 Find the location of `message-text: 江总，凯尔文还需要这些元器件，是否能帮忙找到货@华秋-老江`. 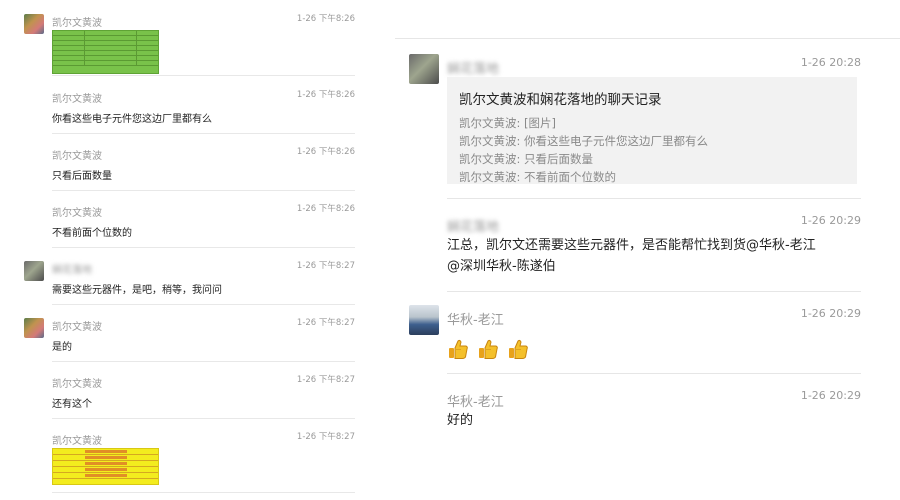

message-text: 江总，凯尔文还需要这些元器件，是否能帮忙找到货@华秋-老江 is located at coordinates (631, 245).